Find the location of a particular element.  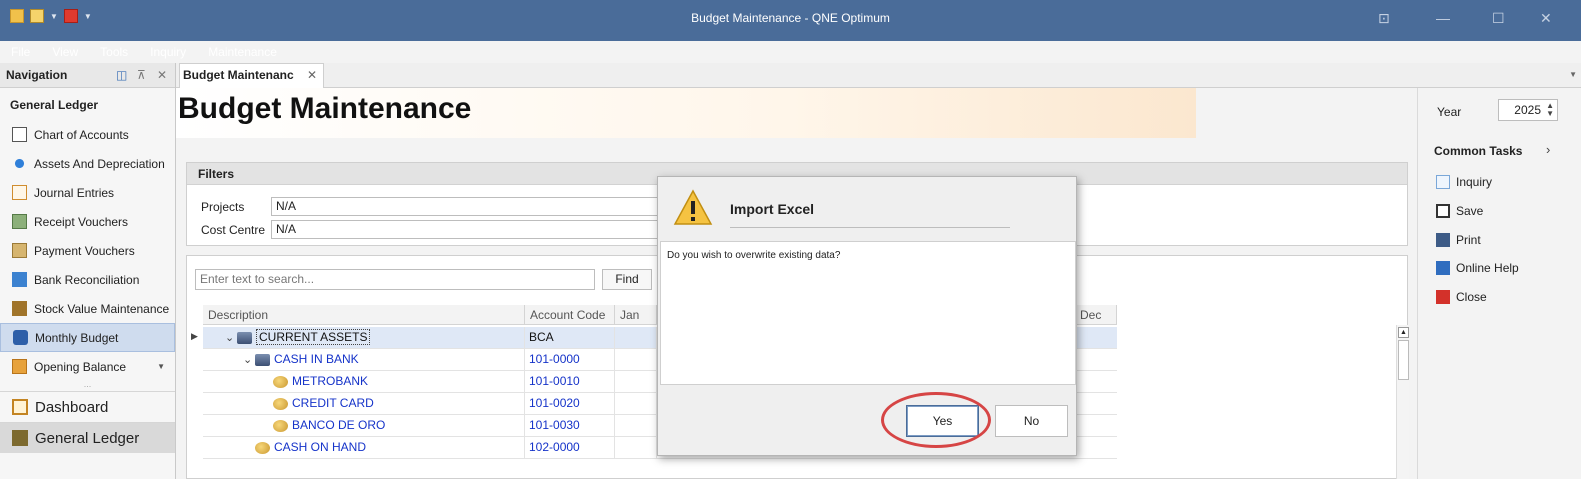

account-code-cell: BCA is located at coordinates (570, 337).